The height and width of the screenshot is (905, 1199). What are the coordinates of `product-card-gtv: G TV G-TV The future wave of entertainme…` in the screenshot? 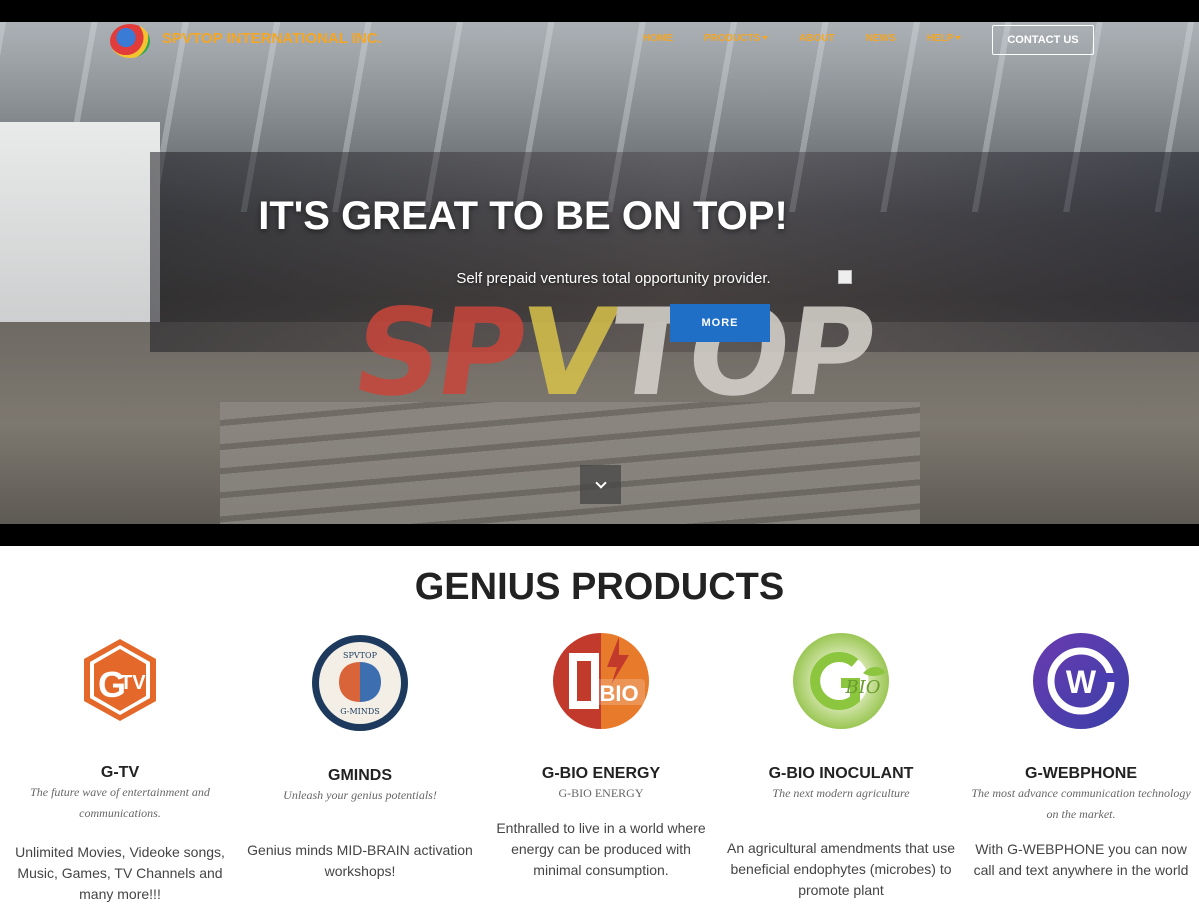 It's located at (120, 771).